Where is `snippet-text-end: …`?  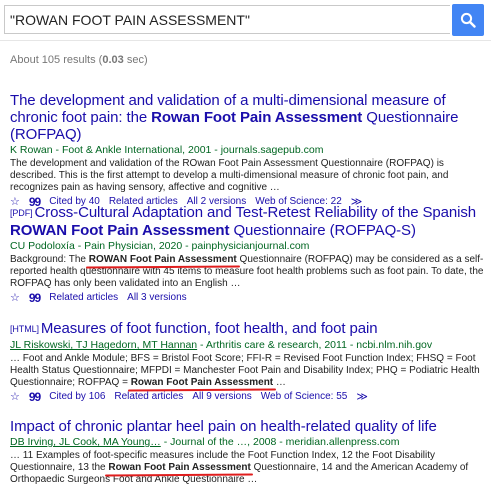
snippet-text-end: … is located at coordinates (279, 382).